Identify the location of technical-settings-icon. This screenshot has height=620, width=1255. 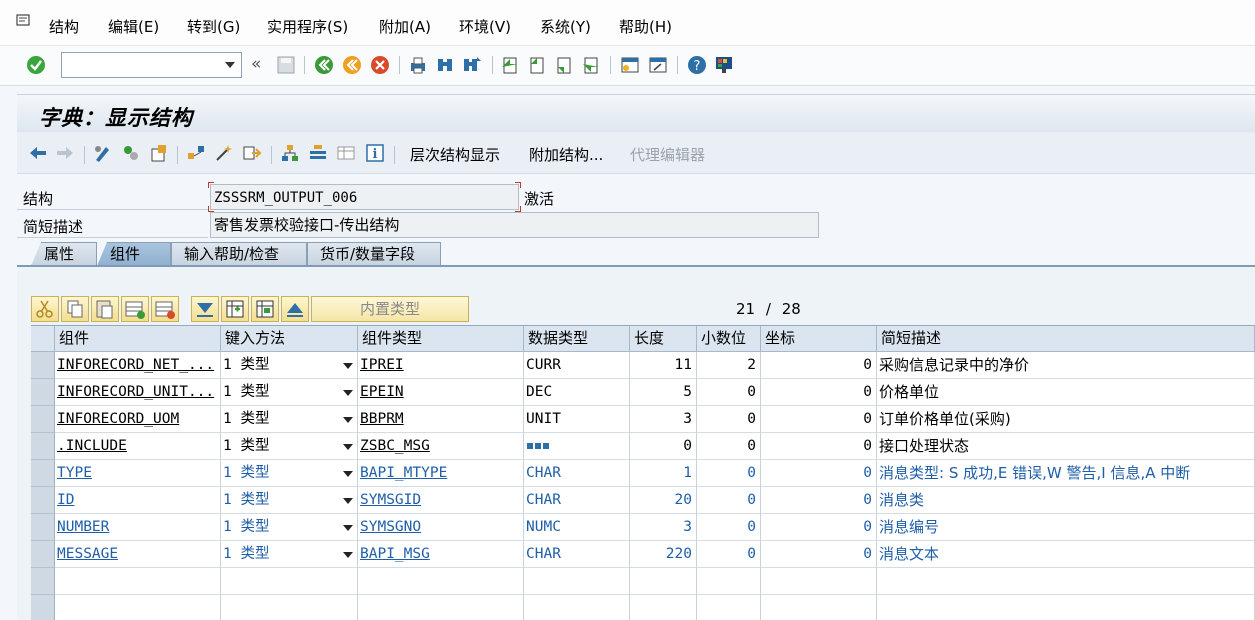
(346, 153).